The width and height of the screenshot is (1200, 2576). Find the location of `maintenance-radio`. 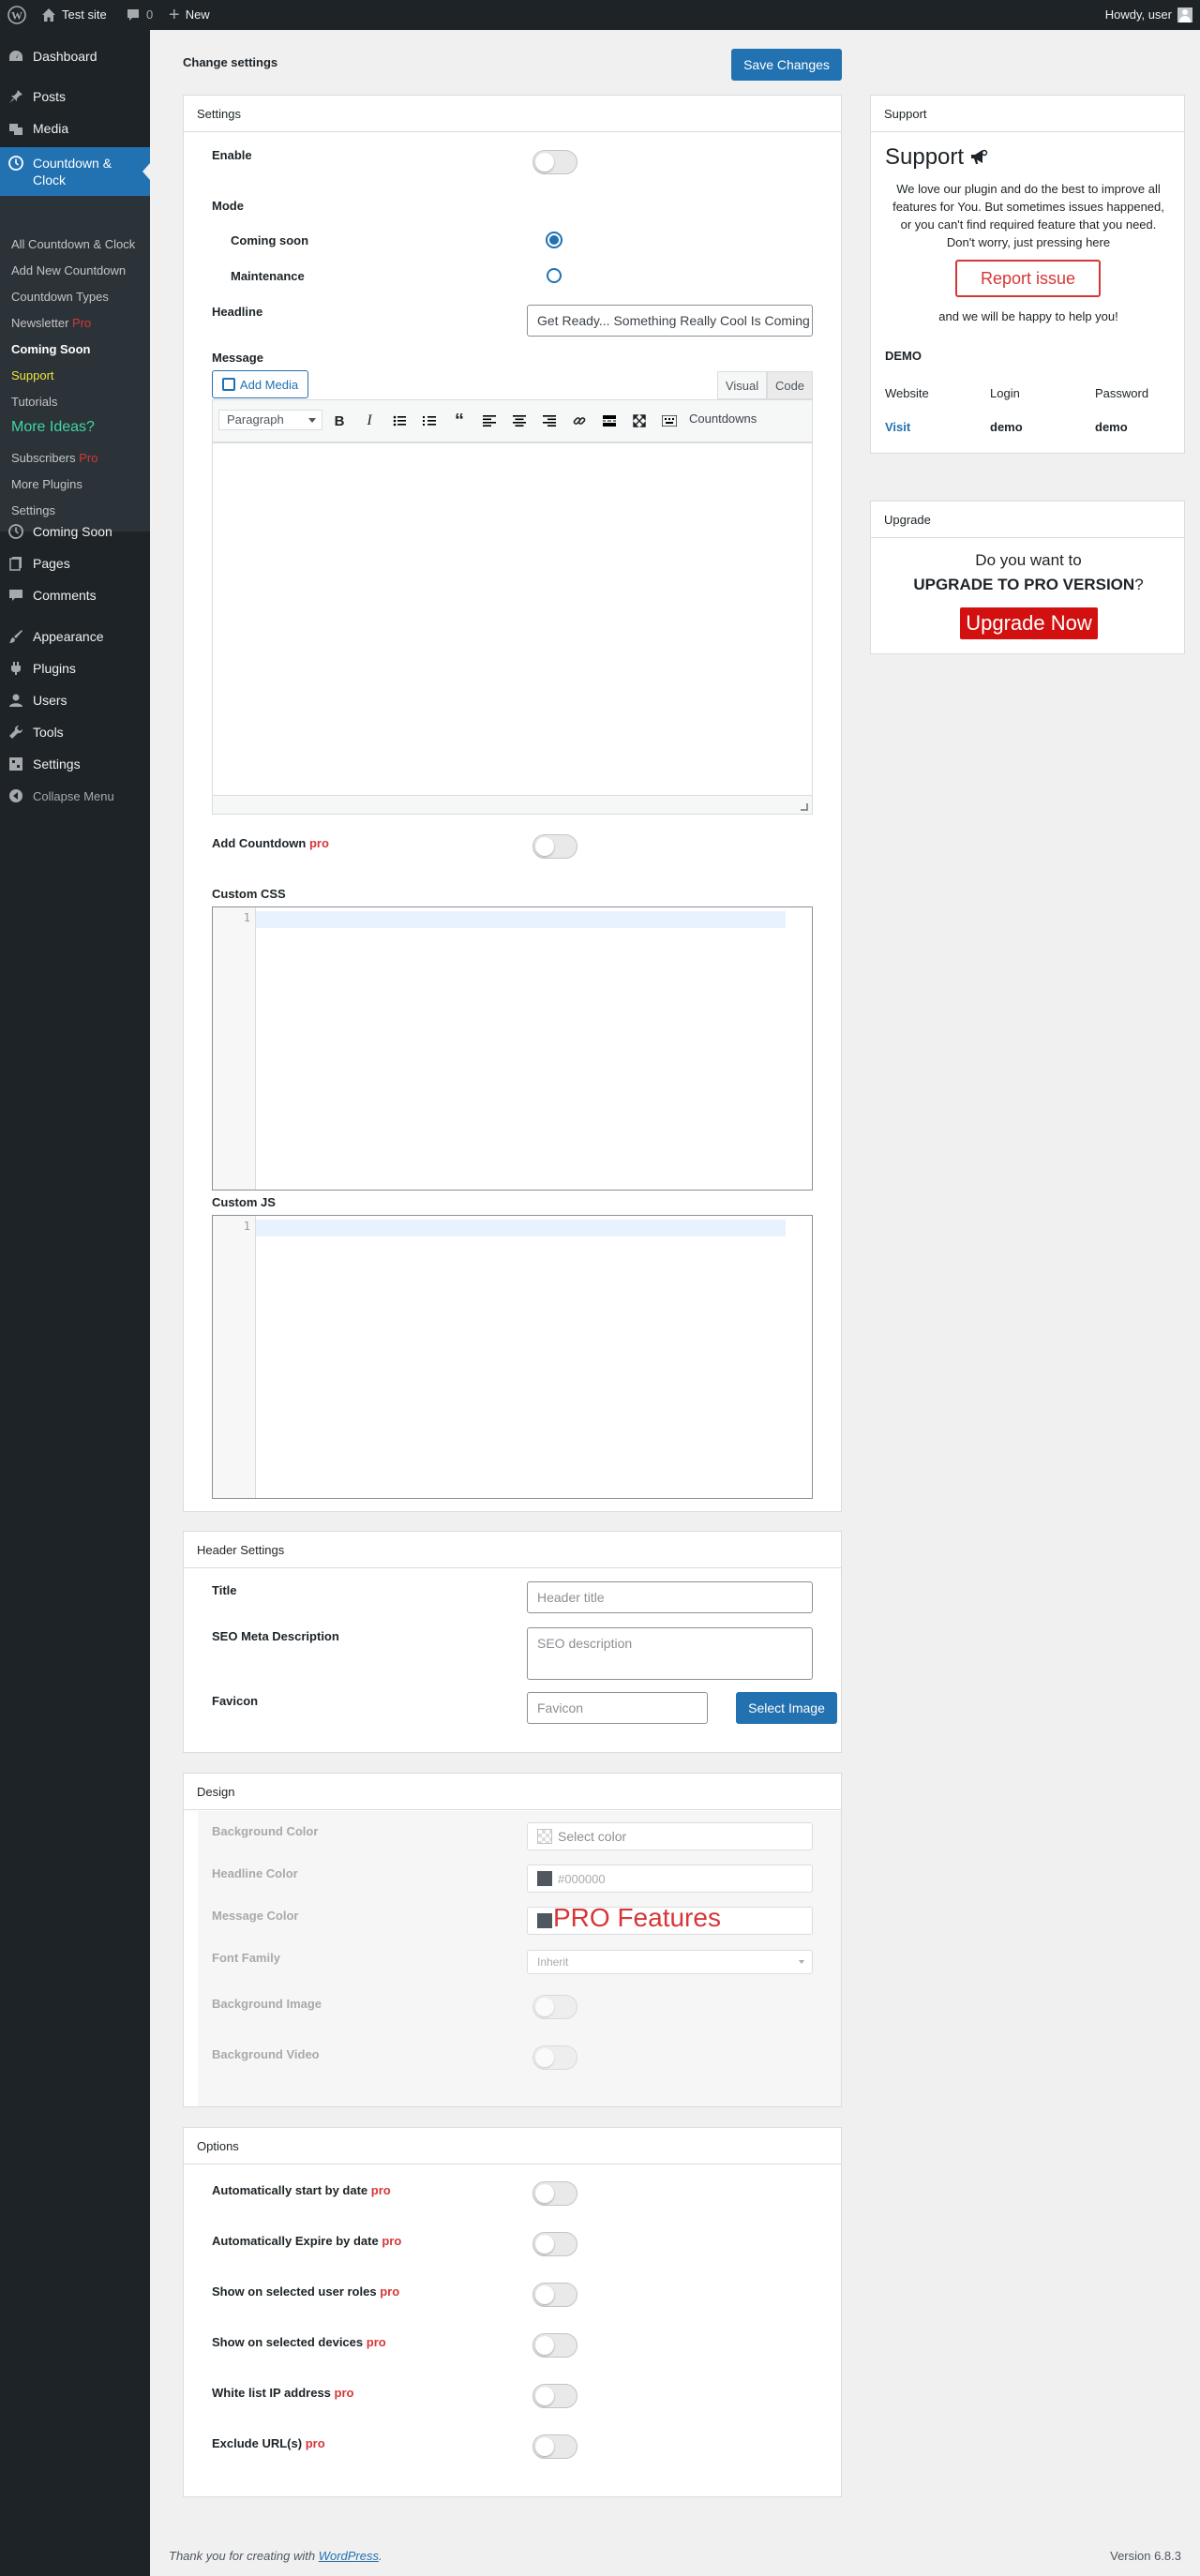

maintenance-radio is located at coordinates (554, 276).